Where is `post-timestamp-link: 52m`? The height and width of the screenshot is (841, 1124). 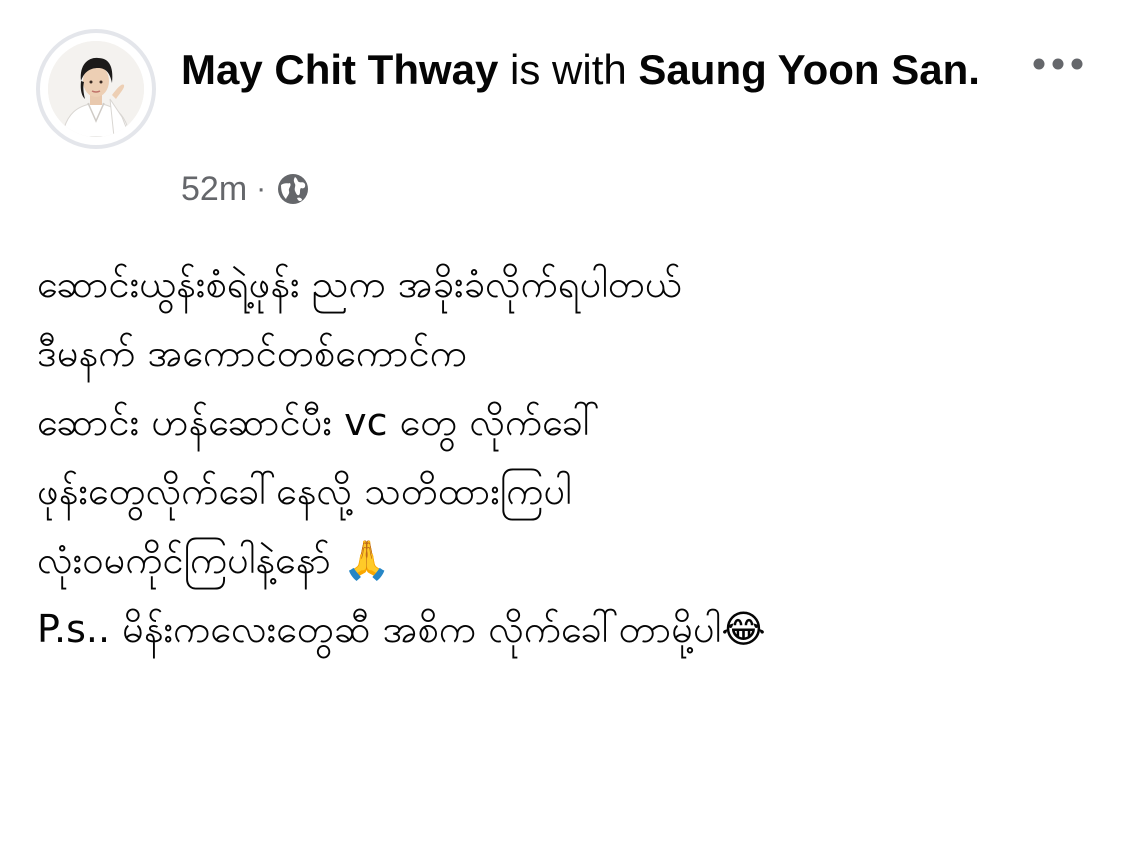 post-timestamp-link: 52m is located at coordinates (214, 189).